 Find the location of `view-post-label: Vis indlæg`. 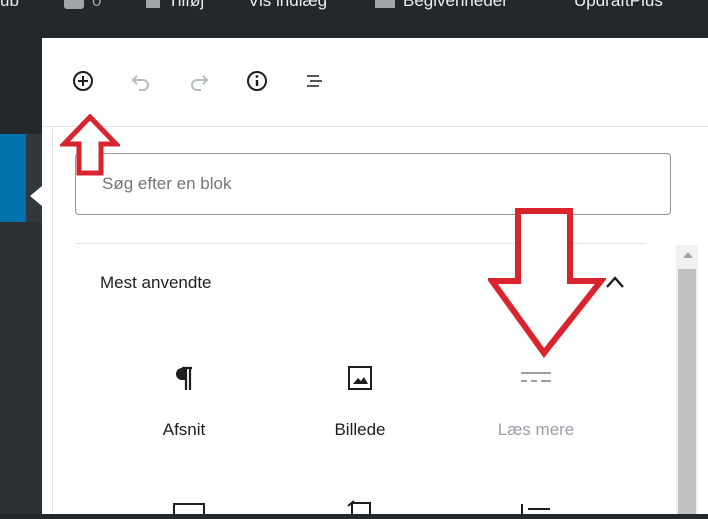

view-post-label: Vis indlæg is located at coordinates (288, 5).